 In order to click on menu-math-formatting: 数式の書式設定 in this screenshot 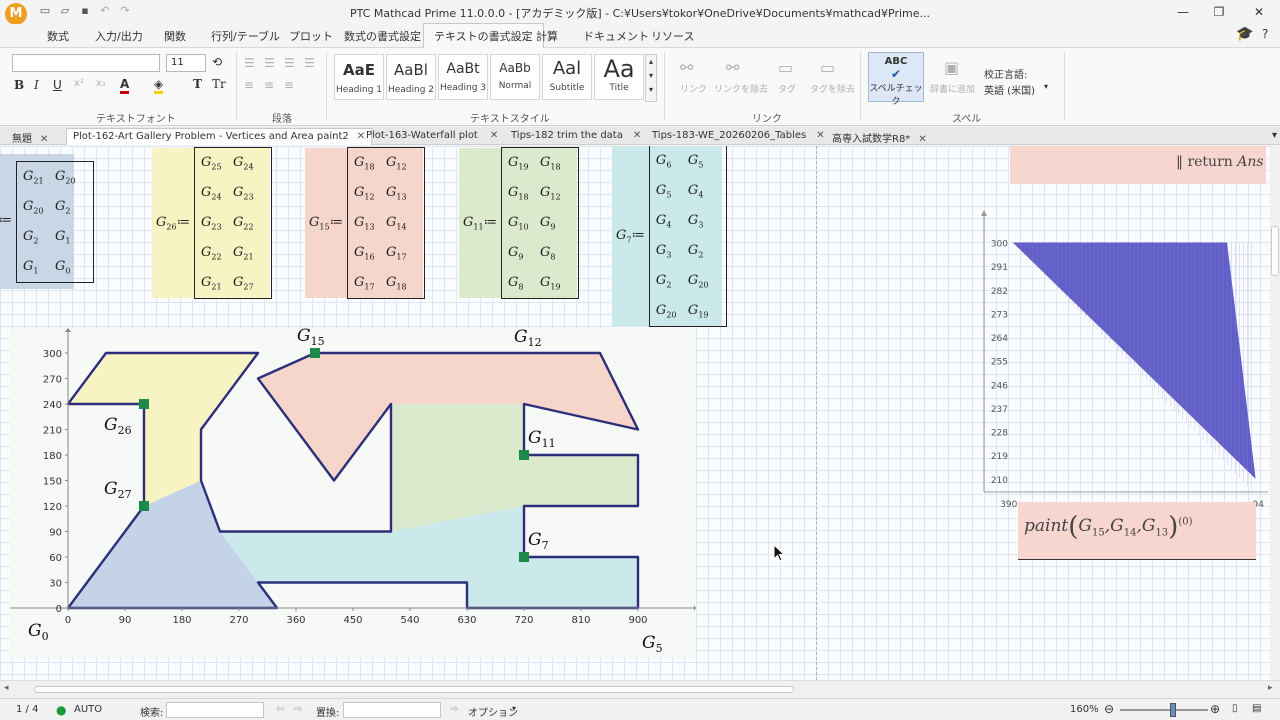, I will do `click(382, 36)`.